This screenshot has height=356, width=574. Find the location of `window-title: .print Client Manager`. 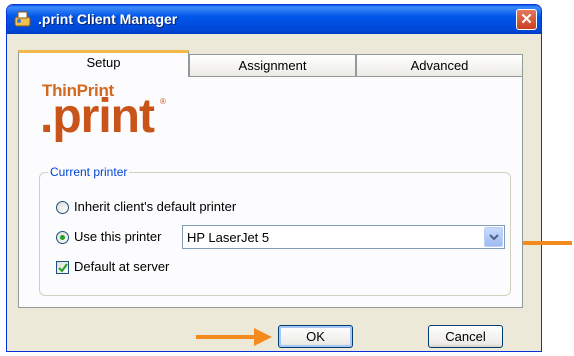

window-title: .print Client Manager is located at coordinates (108, 19).